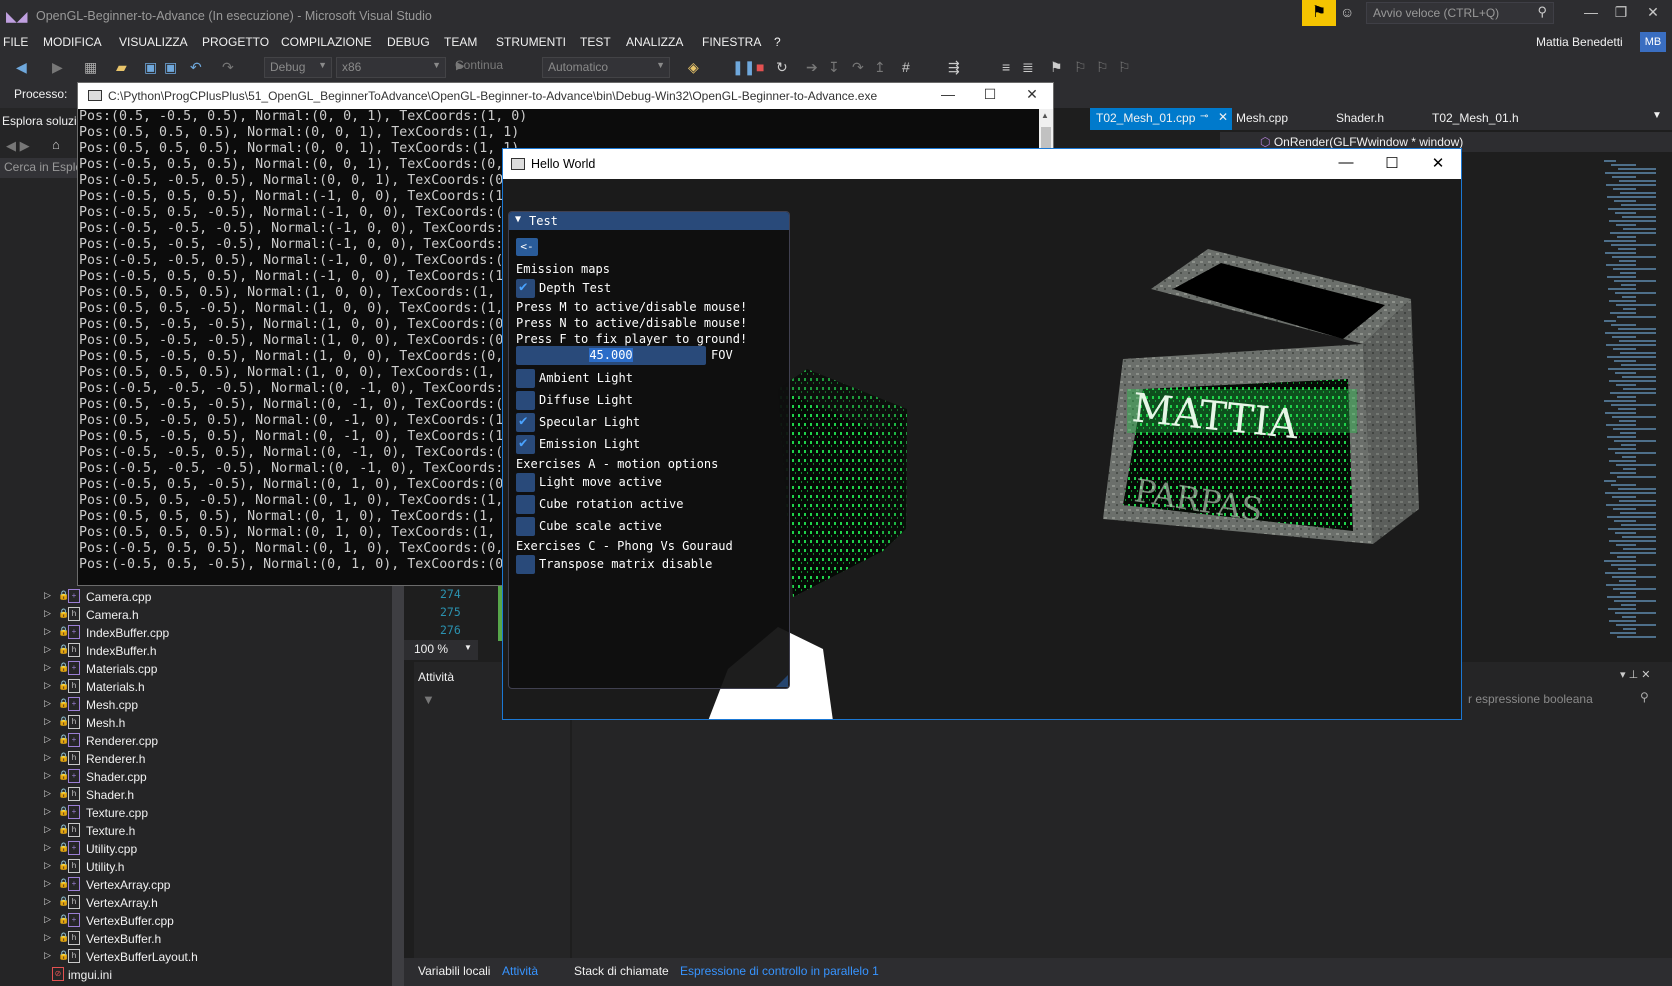 This screenshot has width=1672, height=986. Describe the element at coordinates (1653, 42) in the screenshot. I see `avatar: MB` at that location.